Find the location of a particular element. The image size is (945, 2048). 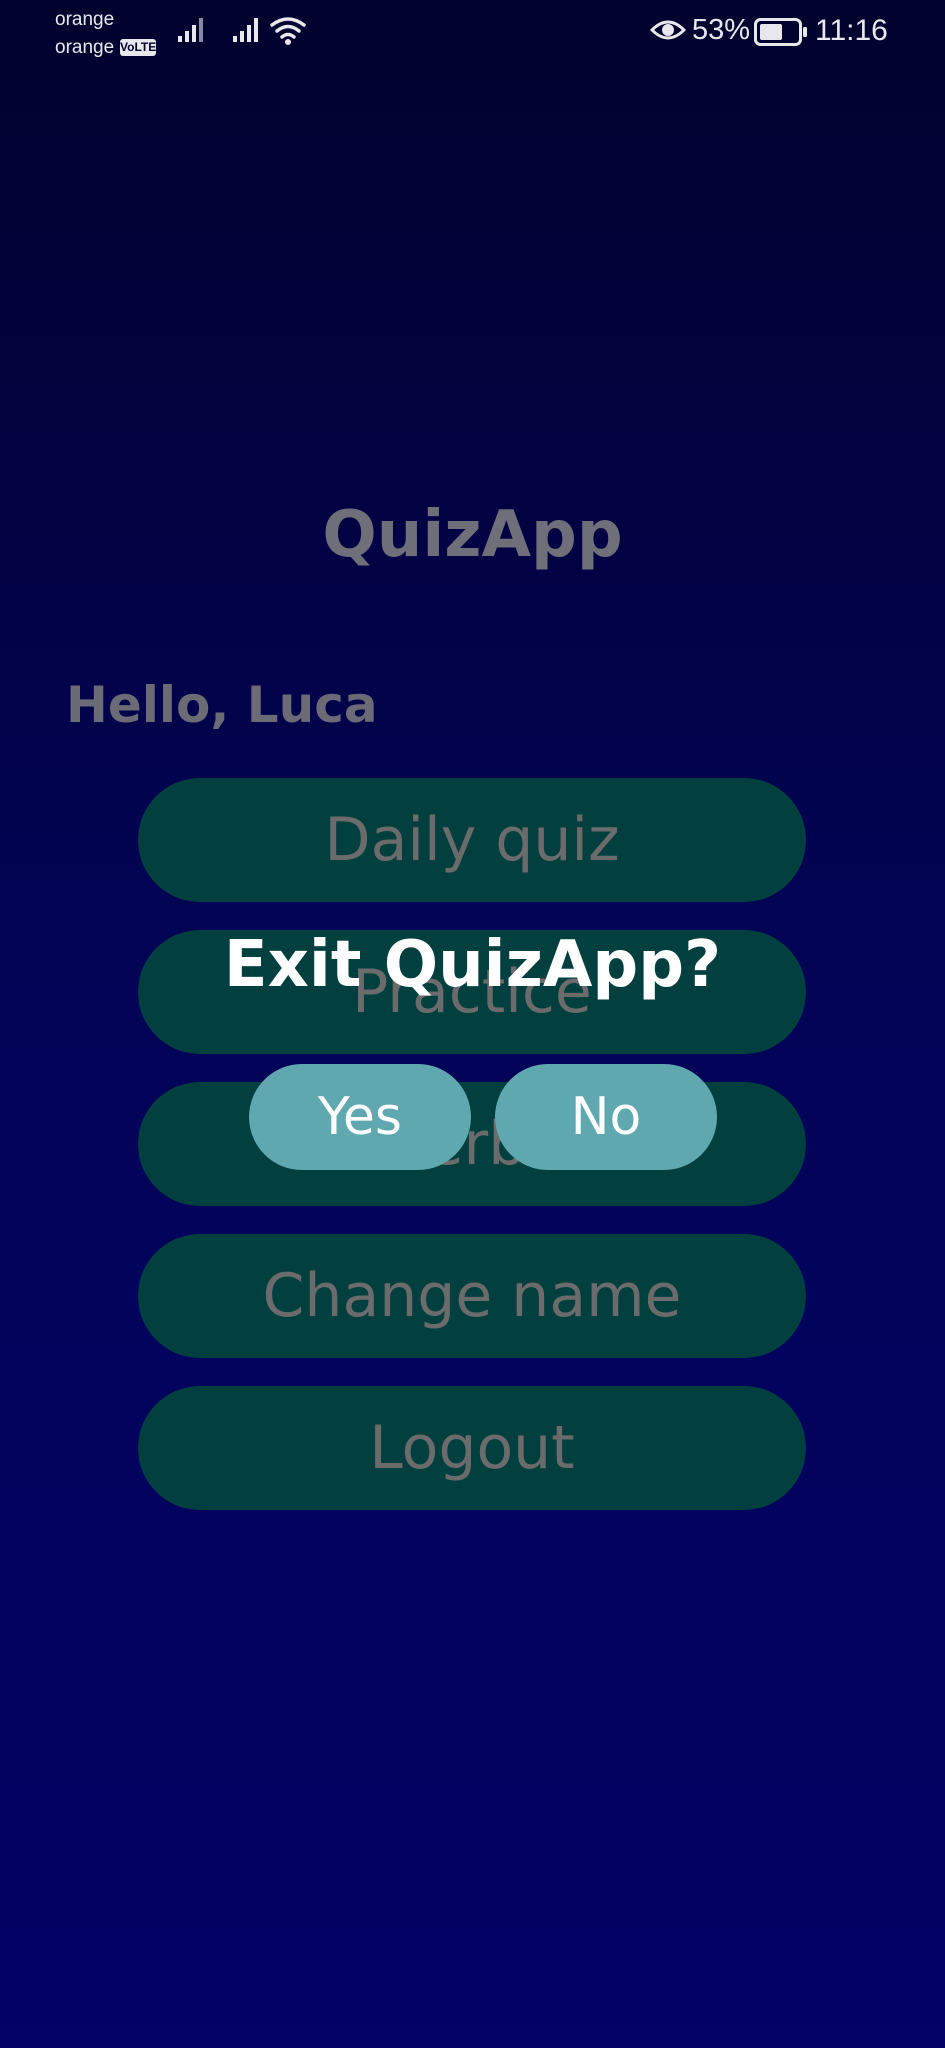

status-bar: orange orange VoLTE 53% 11:16 is located at coordinates (472, 35).